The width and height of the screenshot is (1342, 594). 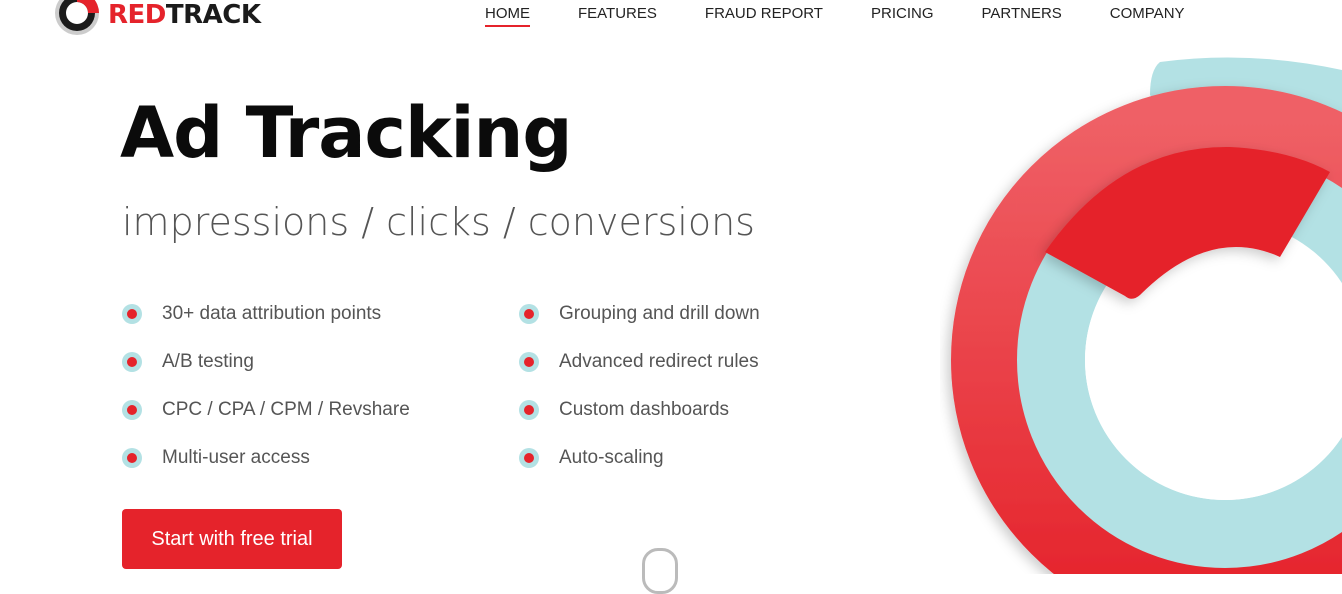 What do you see at coordinates (320, 458) in the screenshot?
I see `feature-item: Multi-user access` at bounding box center [320, 458].